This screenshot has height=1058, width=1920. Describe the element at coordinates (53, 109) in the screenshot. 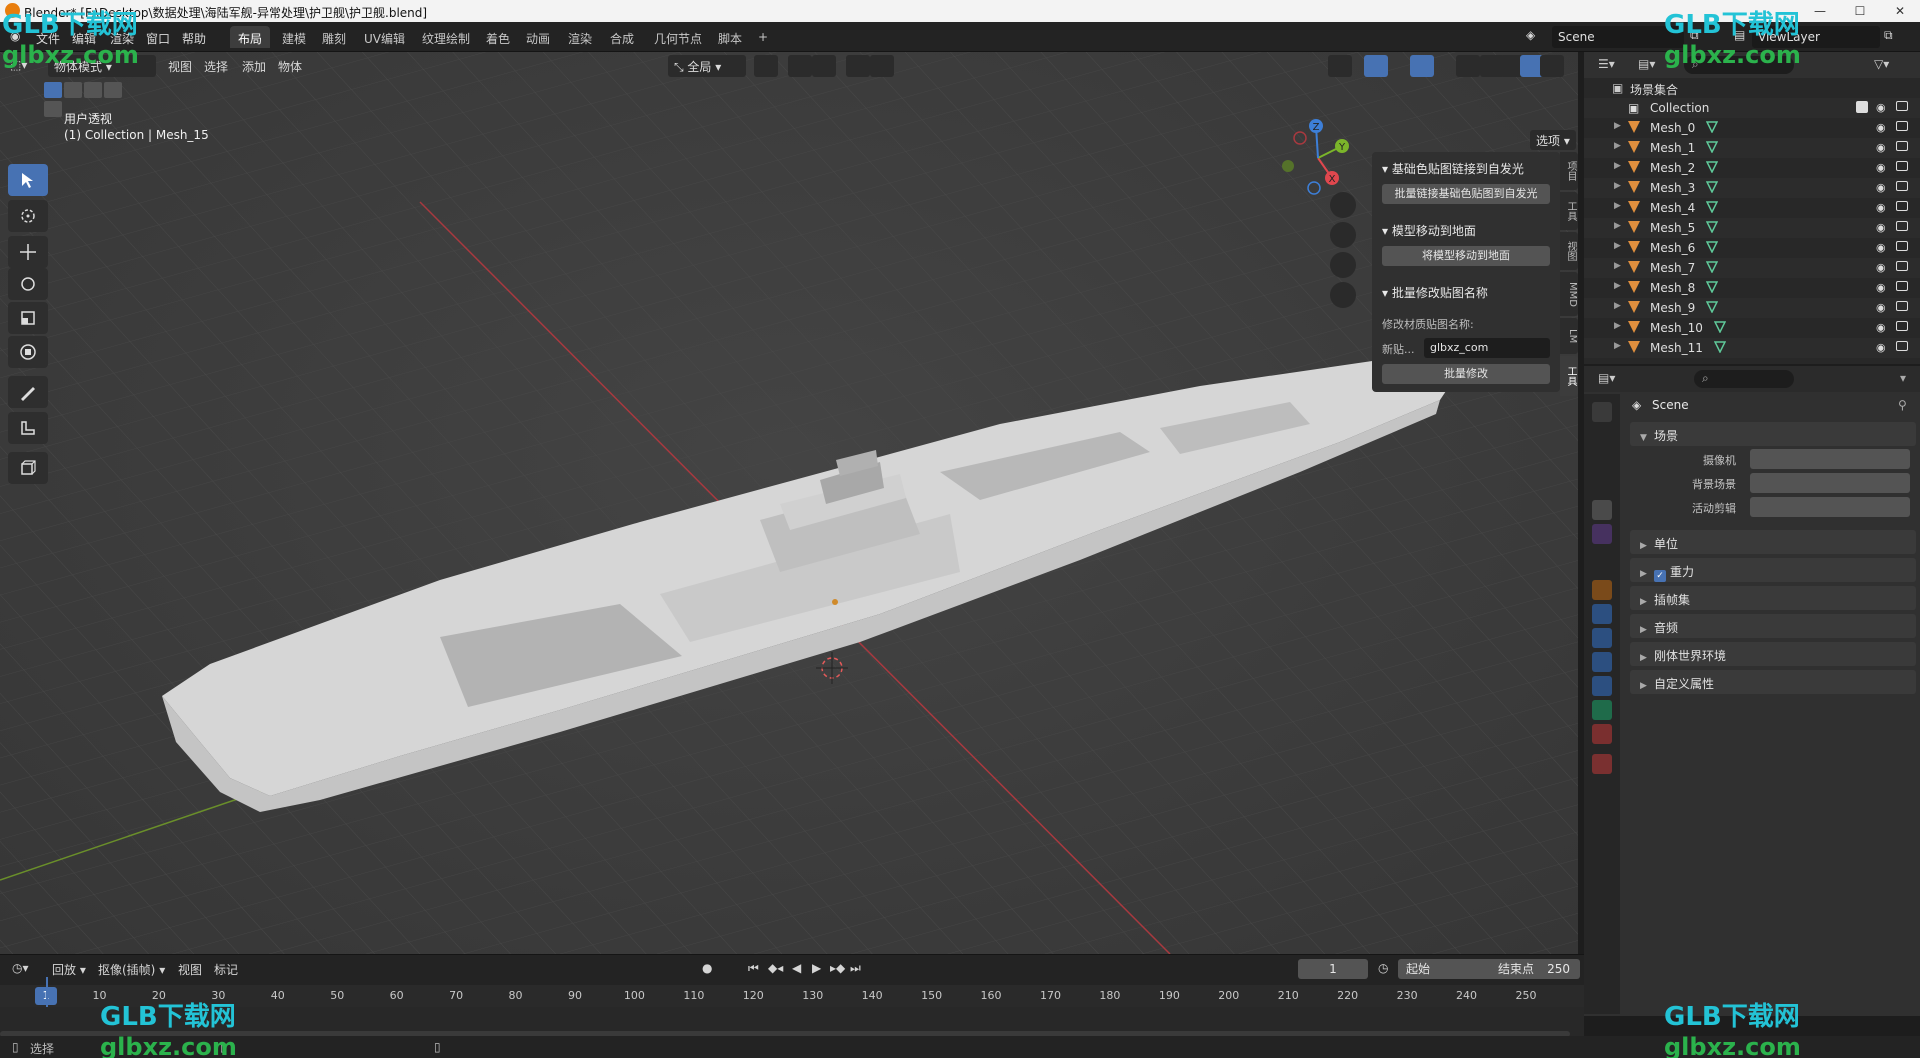

I see `select-intersect-icon` at that location.